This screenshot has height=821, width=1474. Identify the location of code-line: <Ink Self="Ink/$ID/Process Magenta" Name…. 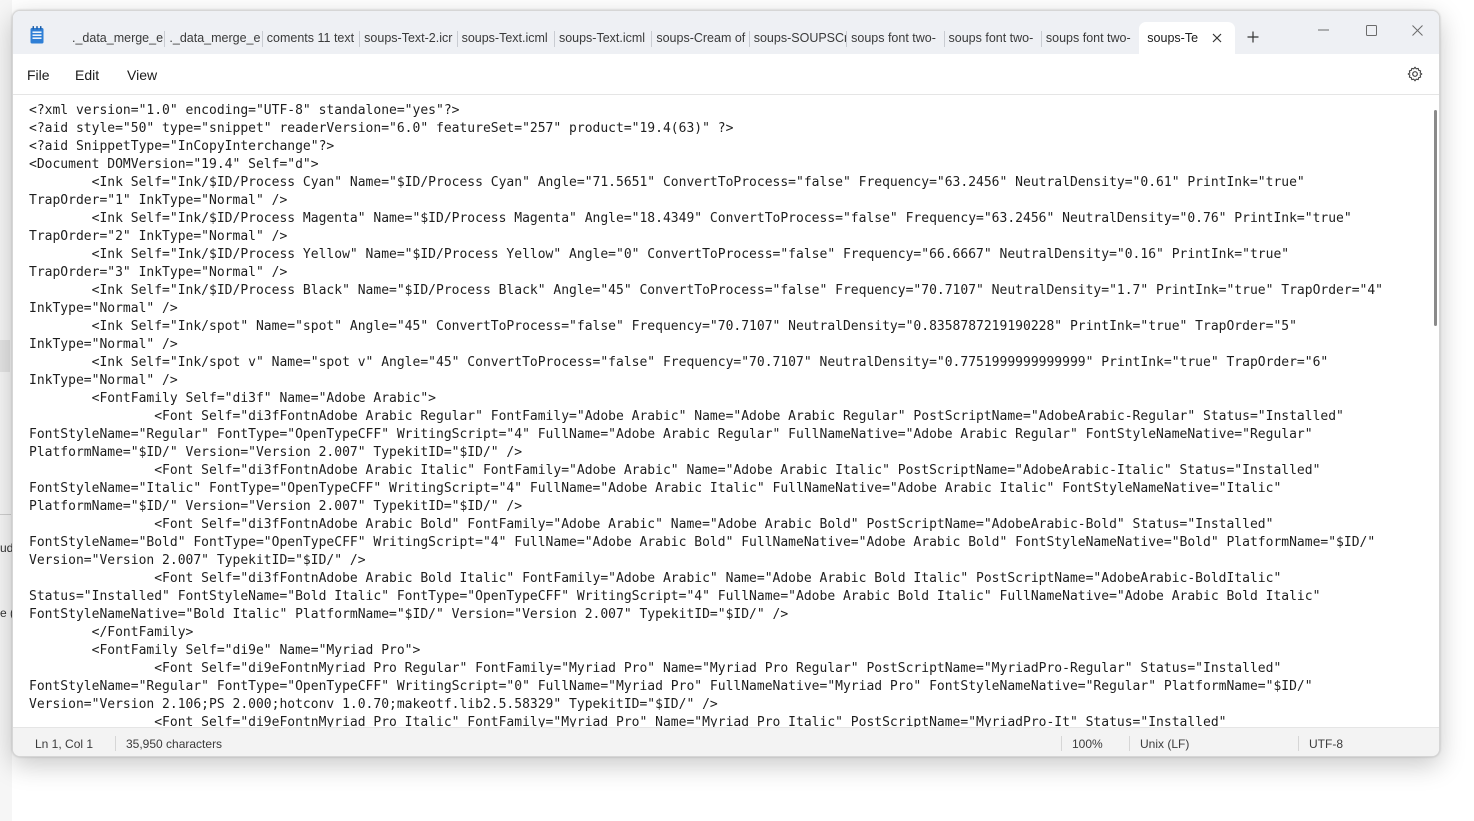
(690, 218).